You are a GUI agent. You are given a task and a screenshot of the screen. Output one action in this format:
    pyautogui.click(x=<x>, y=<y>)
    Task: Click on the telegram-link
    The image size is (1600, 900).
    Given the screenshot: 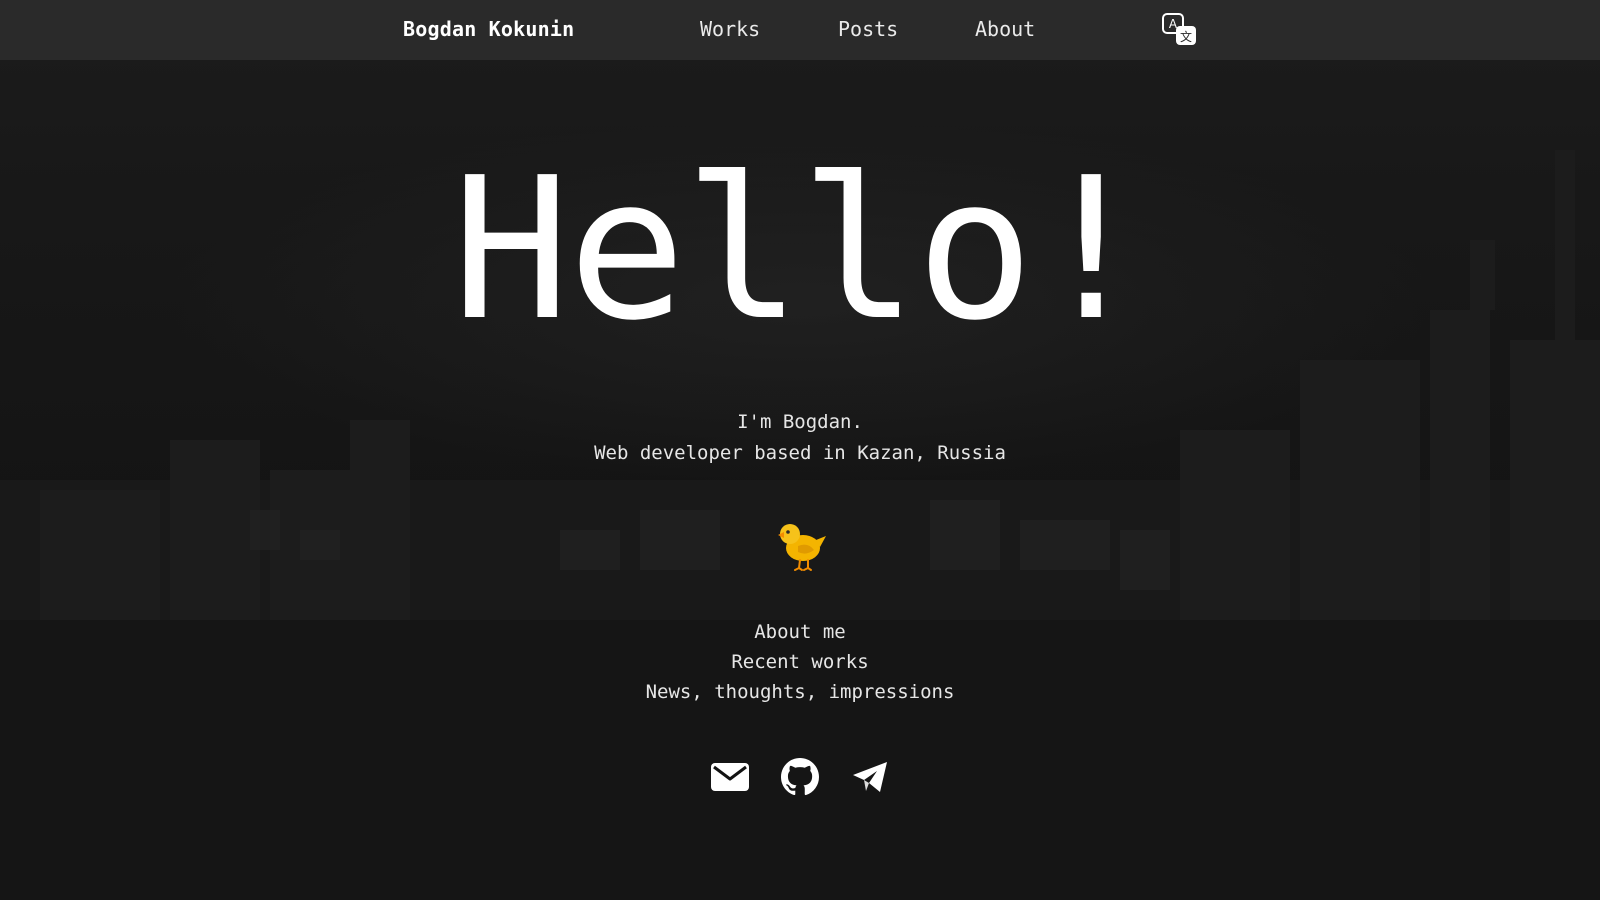 What is the action you would take?
    pyautogui.click(x=870, y=777)
    